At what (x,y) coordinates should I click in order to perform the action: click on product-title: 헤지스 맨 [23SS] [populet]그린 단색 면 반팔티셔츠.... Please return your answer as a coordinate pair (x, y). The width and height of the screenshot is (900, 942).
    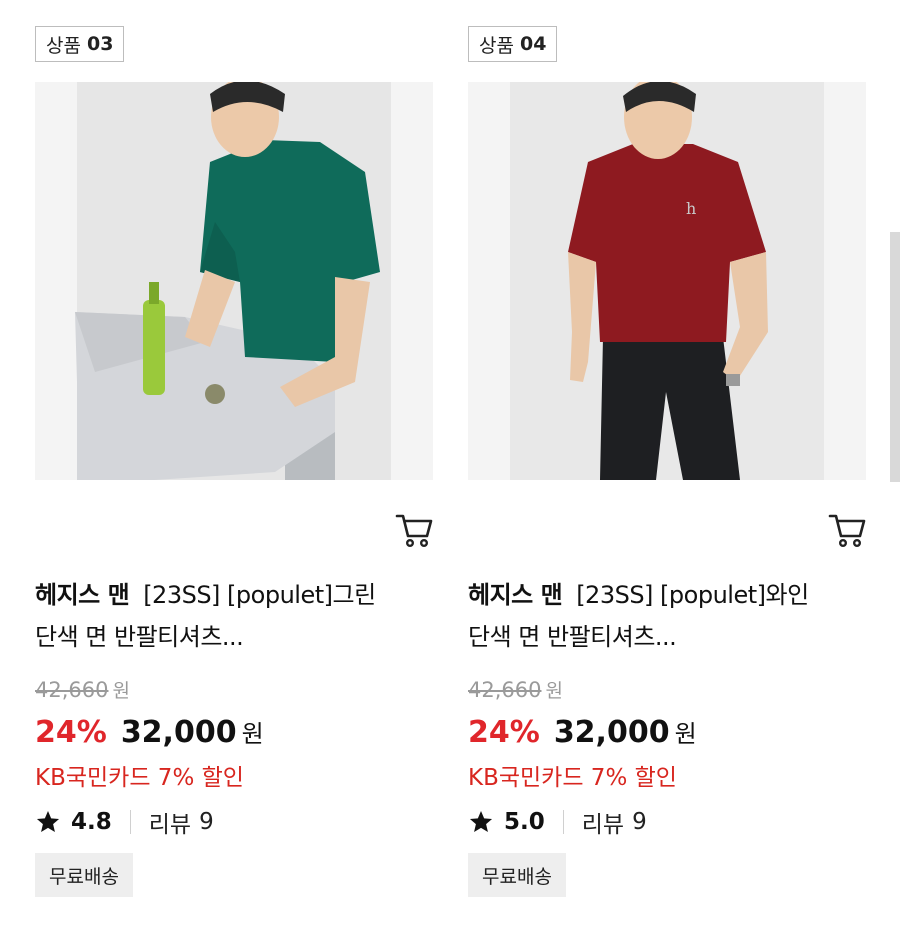
    Looking at the image, I should click on (234, 616).